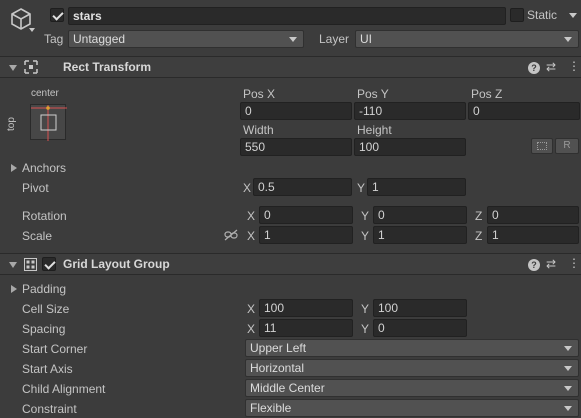 This screenshot has width=581, height=418. Describe the element at coordinates (258, 130) in the screenshot. I see `width-label: Width` at that location.